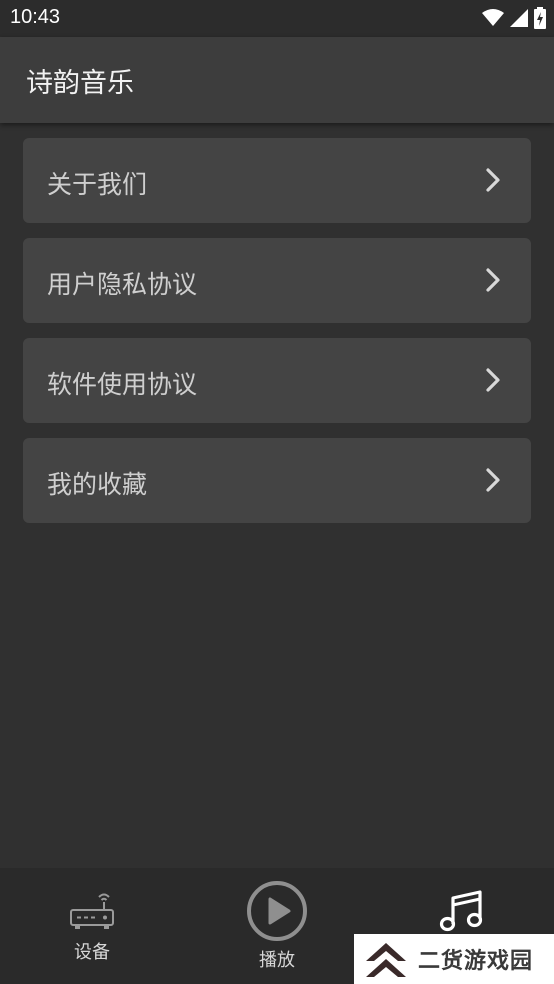  What do you see at coordinates (540, 18) in the screenshot?
I see `battery-charging-icon` at bounding box center [540, 18].